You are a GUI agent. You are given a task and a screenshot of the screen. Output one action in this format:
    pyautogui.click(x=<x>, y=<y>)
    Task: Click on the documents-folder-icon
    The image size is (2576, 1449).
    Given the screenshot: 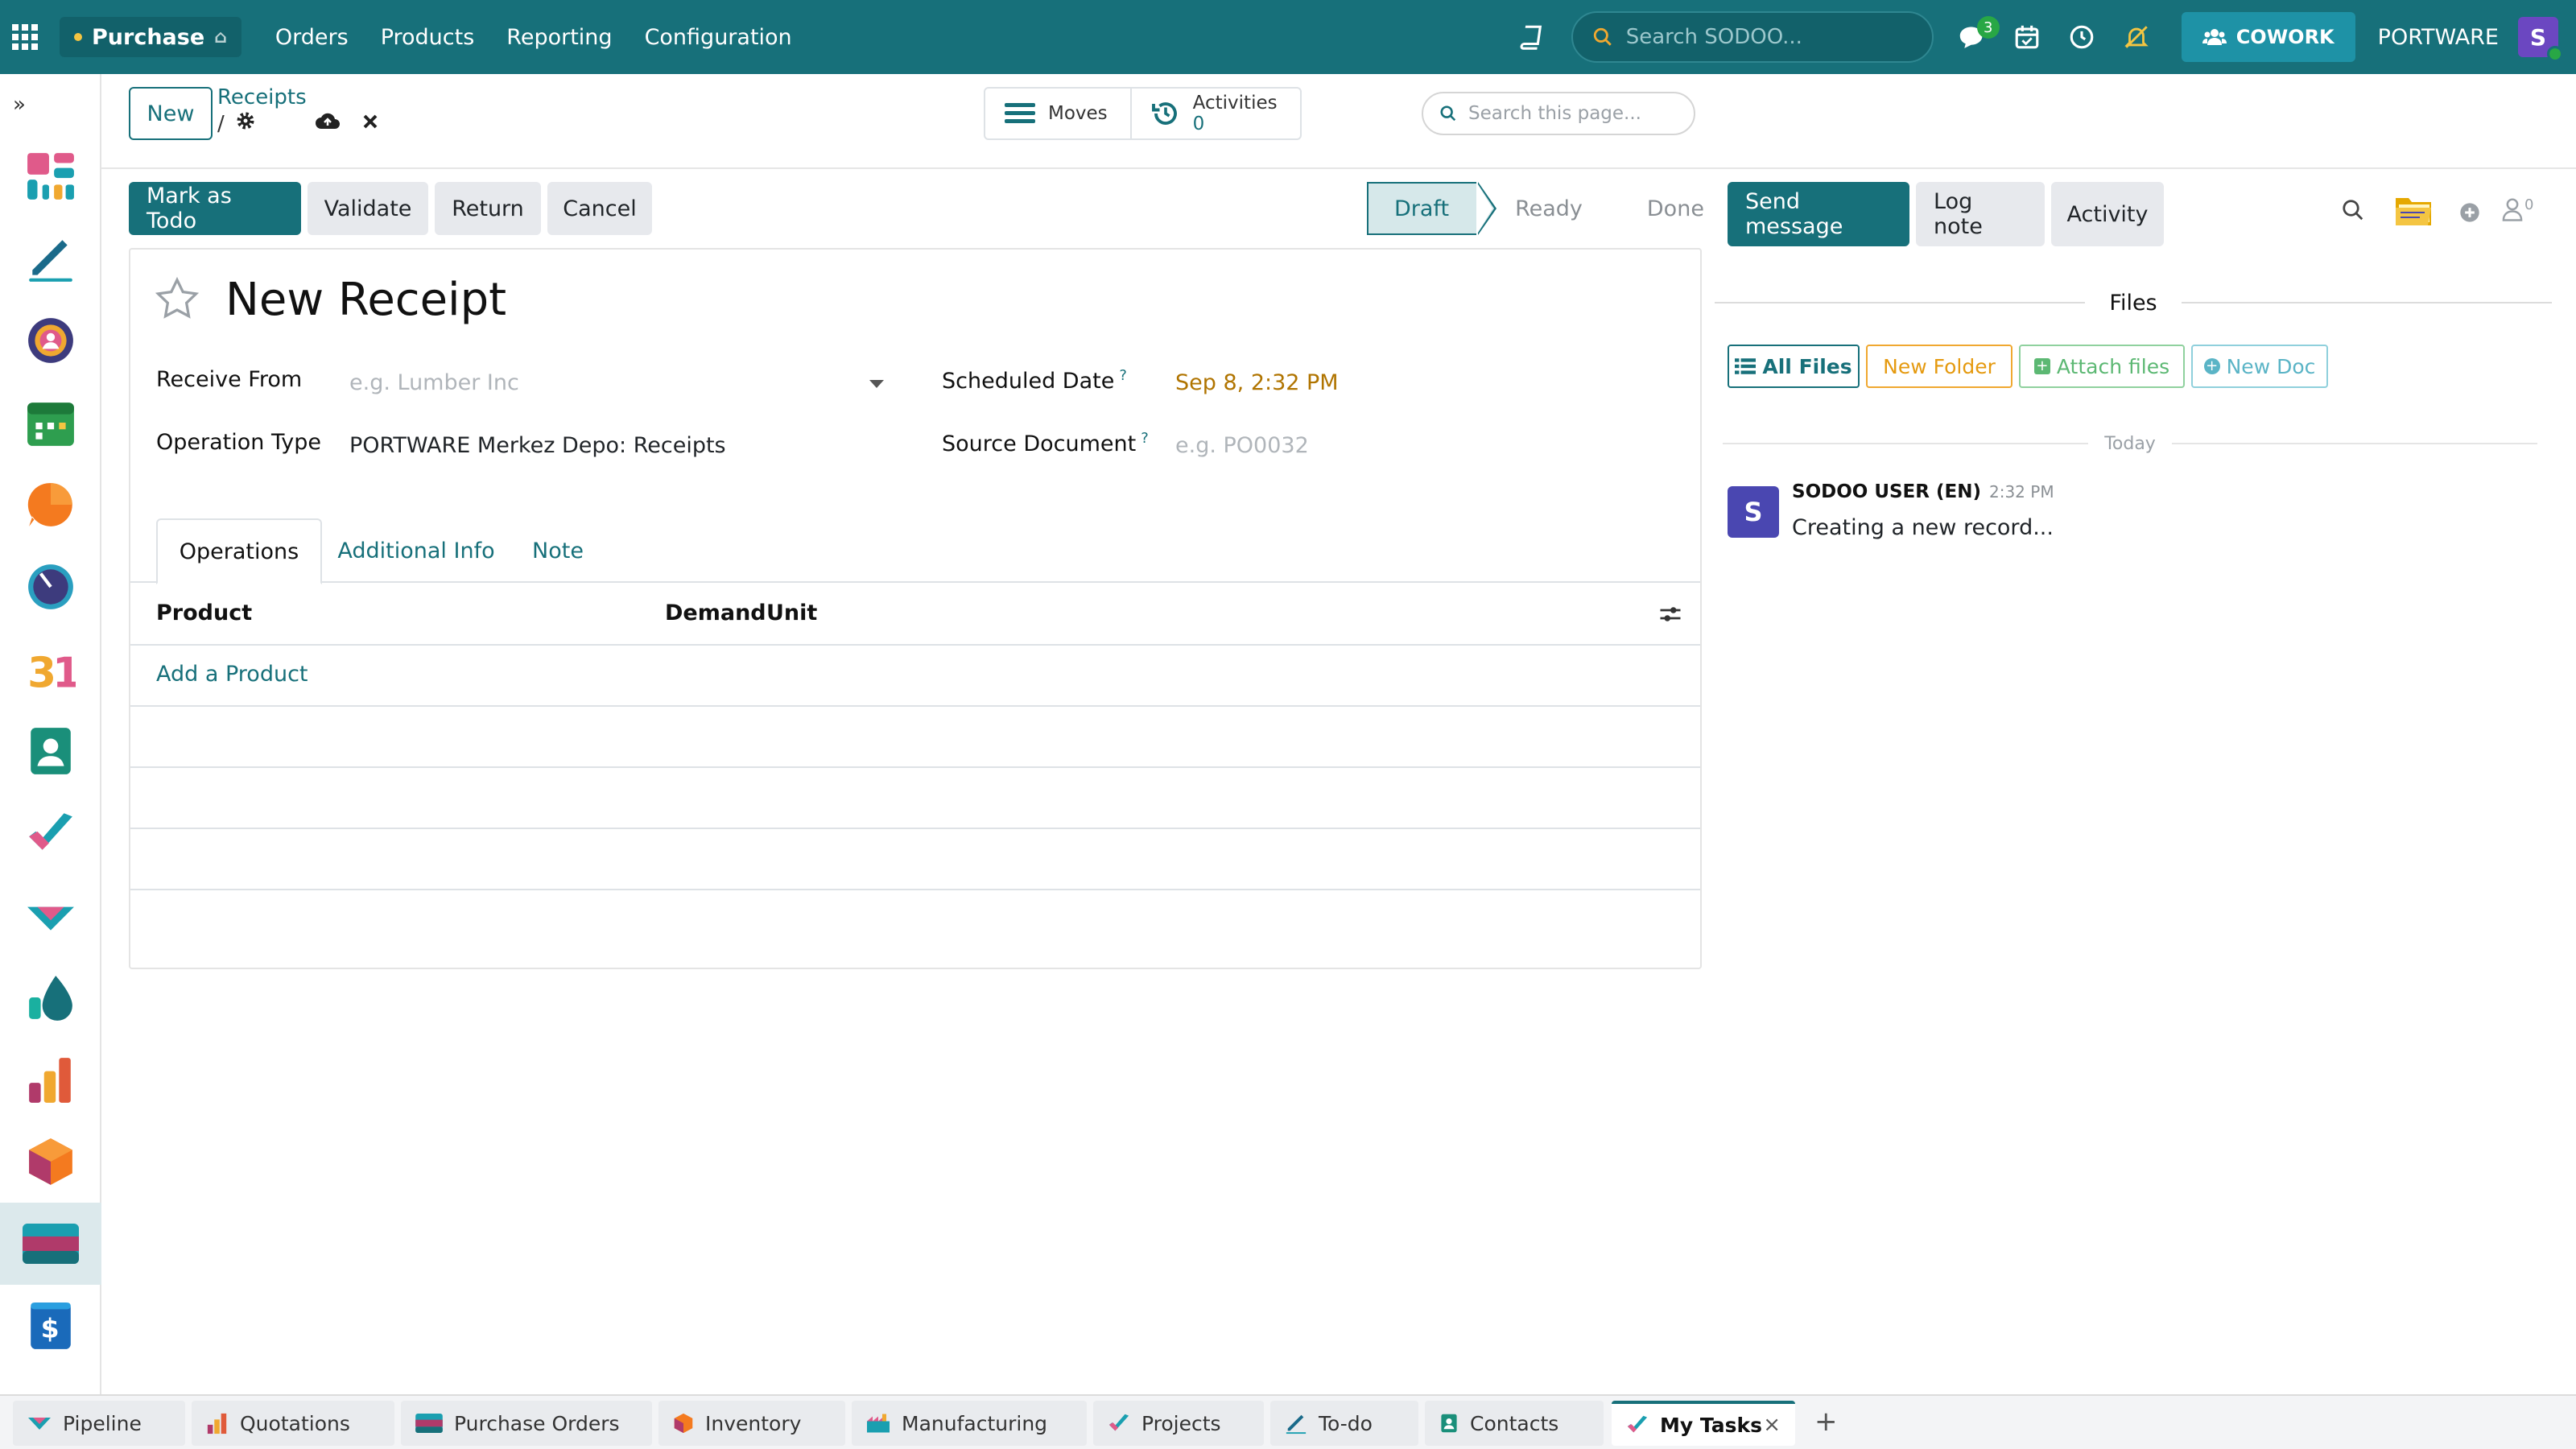 What is the action you would take?
    pyautogui.click(x=2413, y=211)
    